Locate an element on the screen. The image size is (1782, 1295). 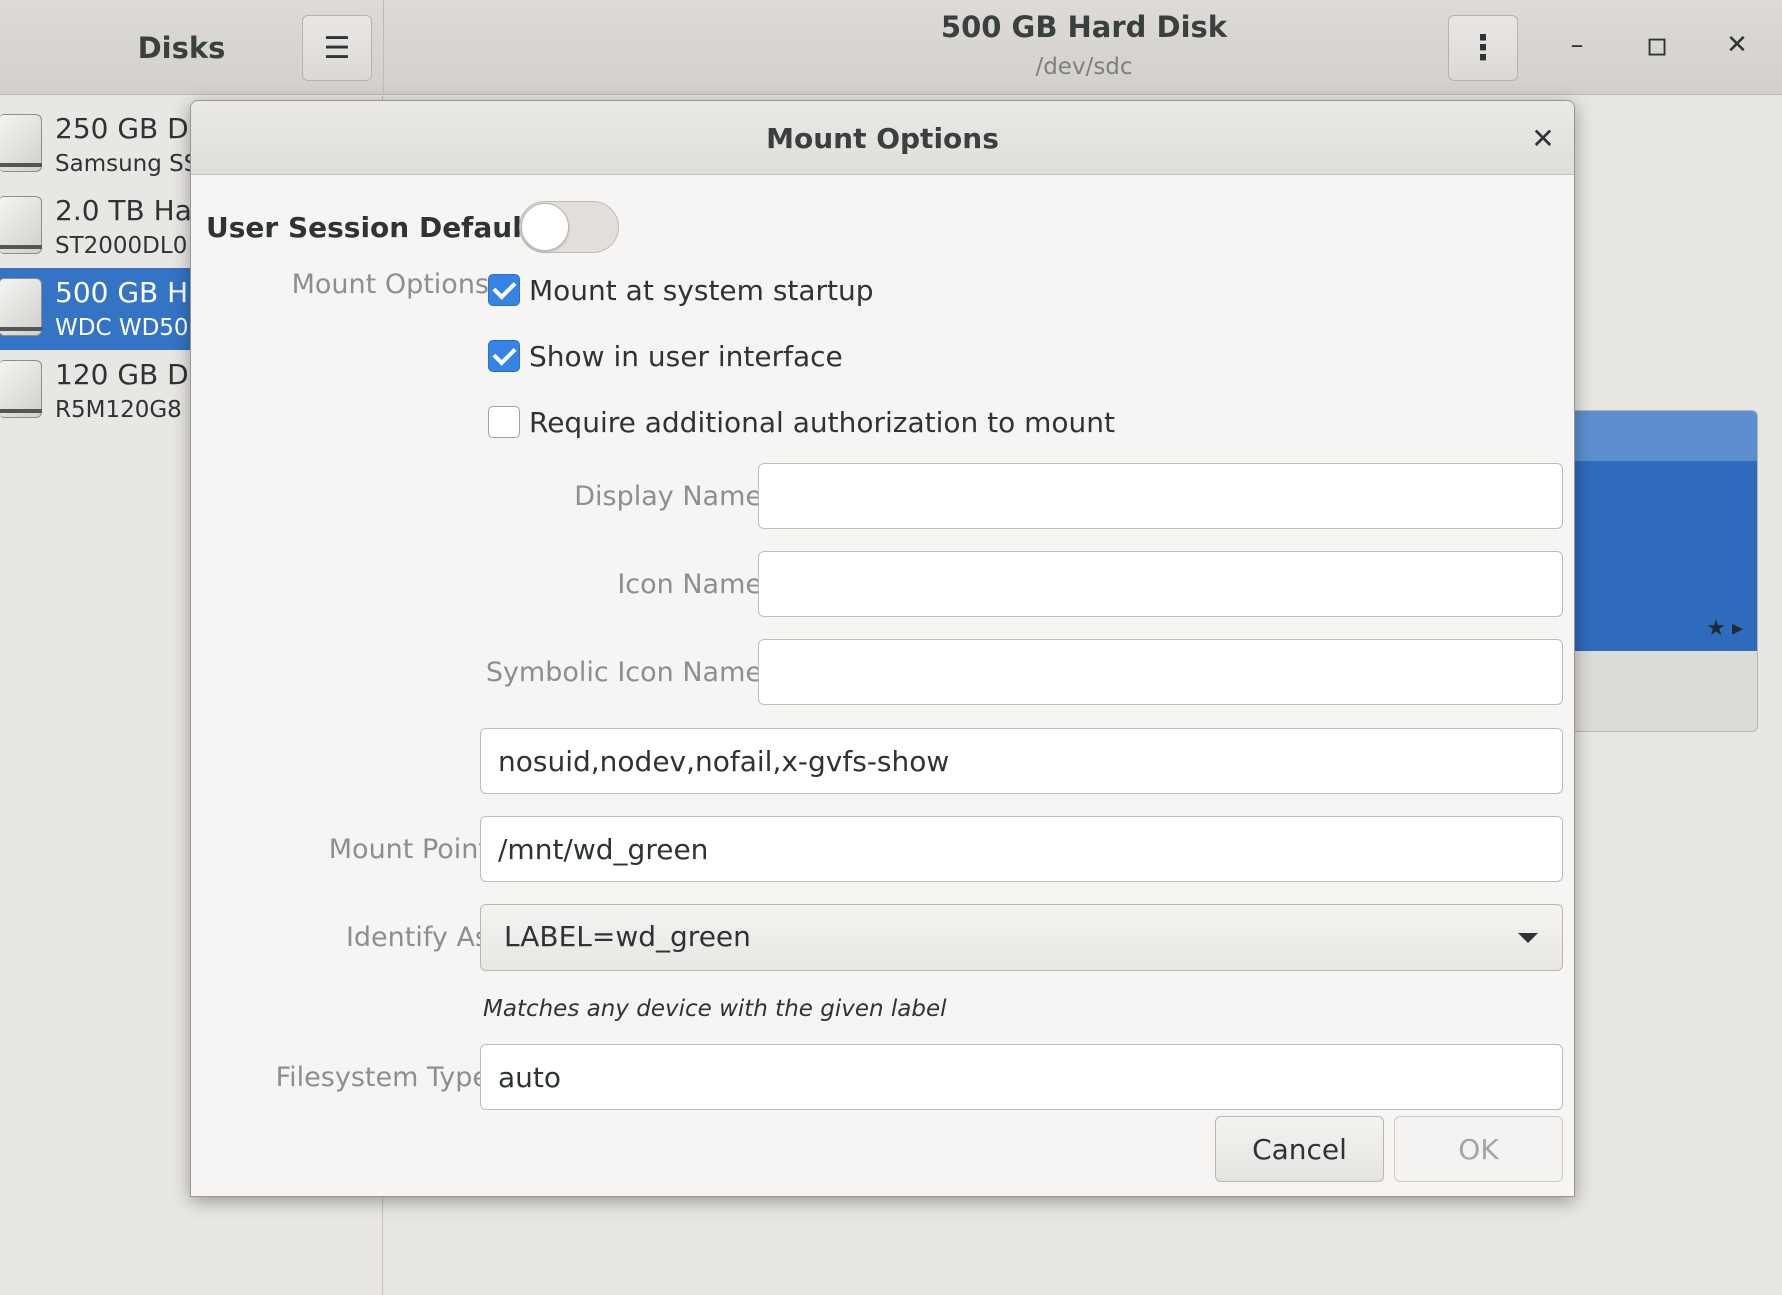
window-close-button: ✕ is located at coordinates (1737, 45).